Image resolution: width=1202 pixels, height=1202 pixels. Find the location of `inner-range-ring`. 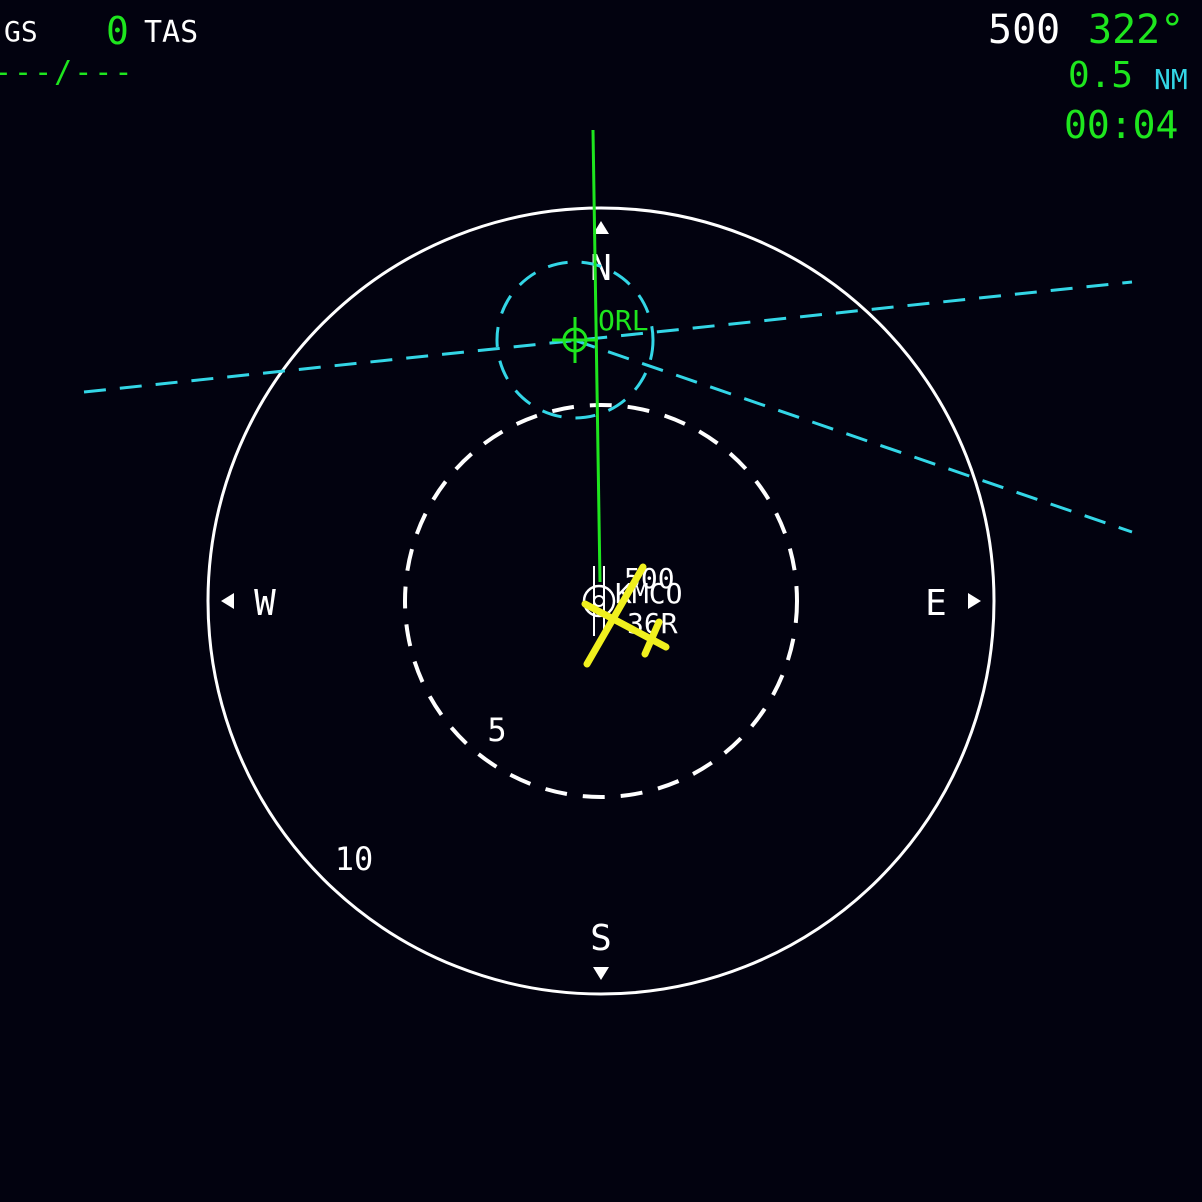

inner-range-ring is located at coordinates (601, 601).